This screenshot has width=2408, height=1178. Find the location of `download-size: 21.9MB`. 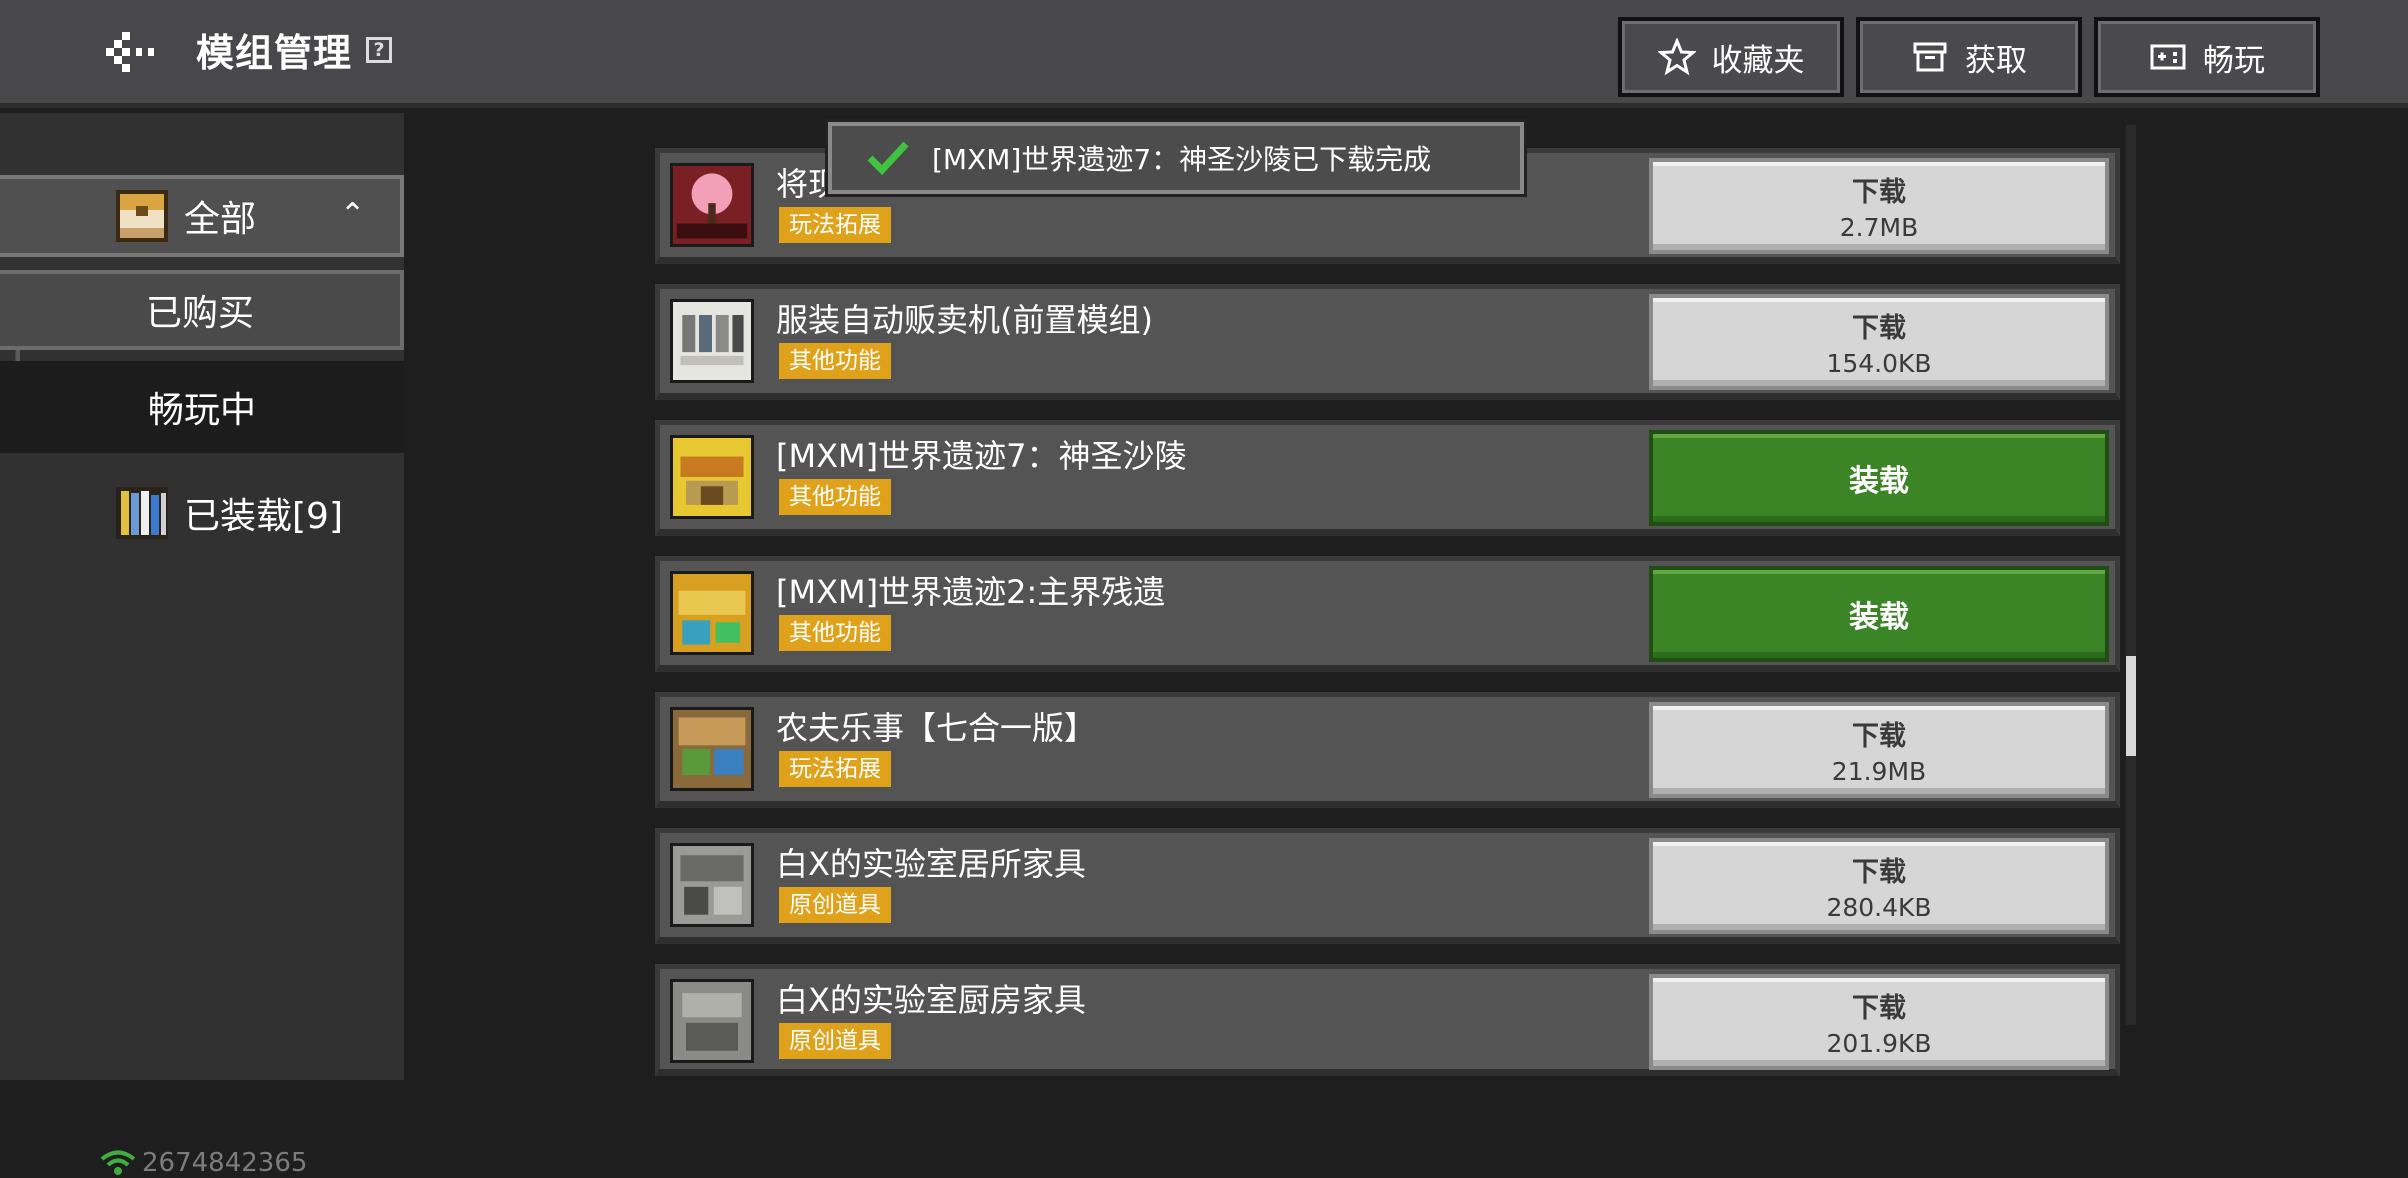

download-size: 21.9MB is located at coordinates (1879, 771).